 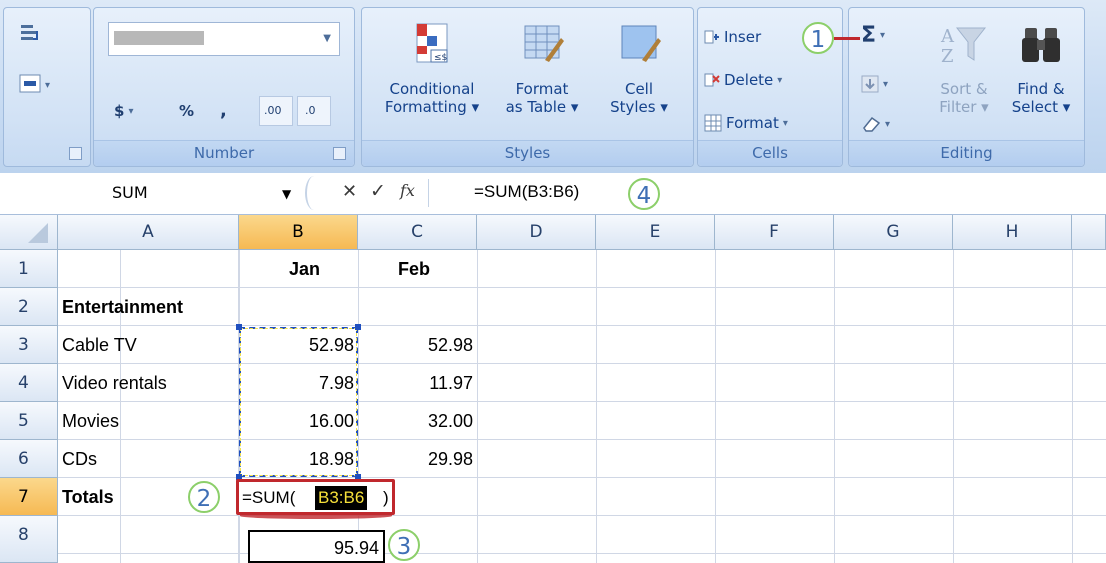 I want to click on row-header-6: 6, so click(x=29, y=459).